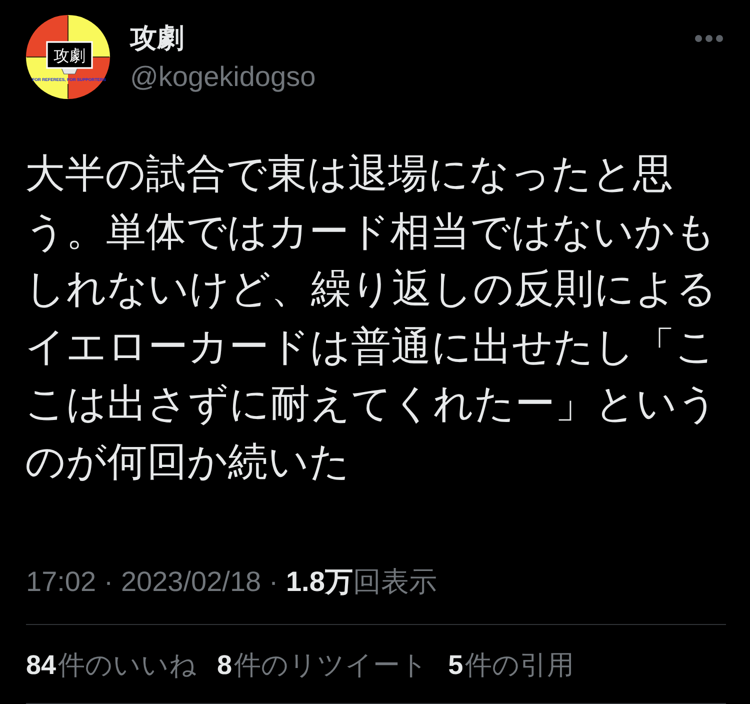 The image size is (750, 704). Describe the element at coordinates (70, 55) in the screenshot. I see `avatar-logo-text: 攻劇` at that location.